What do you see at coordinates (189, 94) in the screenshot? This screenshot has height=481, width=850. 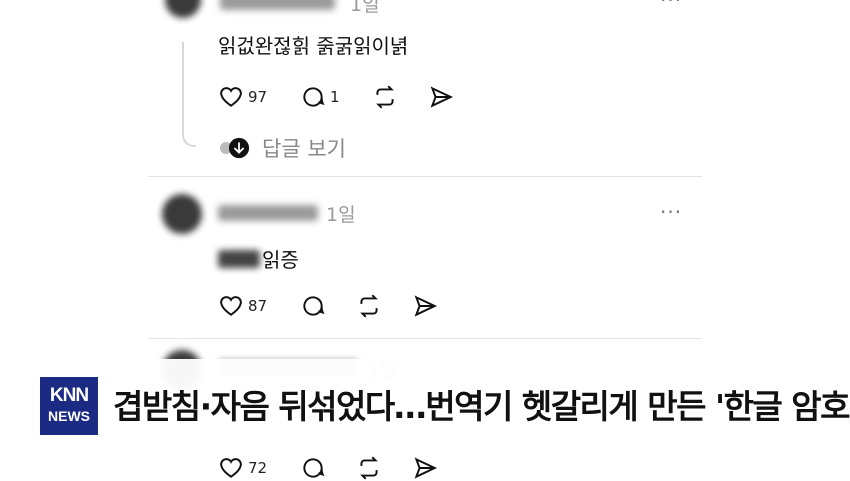 I see `thread-line` at bounding box center [189, 94].